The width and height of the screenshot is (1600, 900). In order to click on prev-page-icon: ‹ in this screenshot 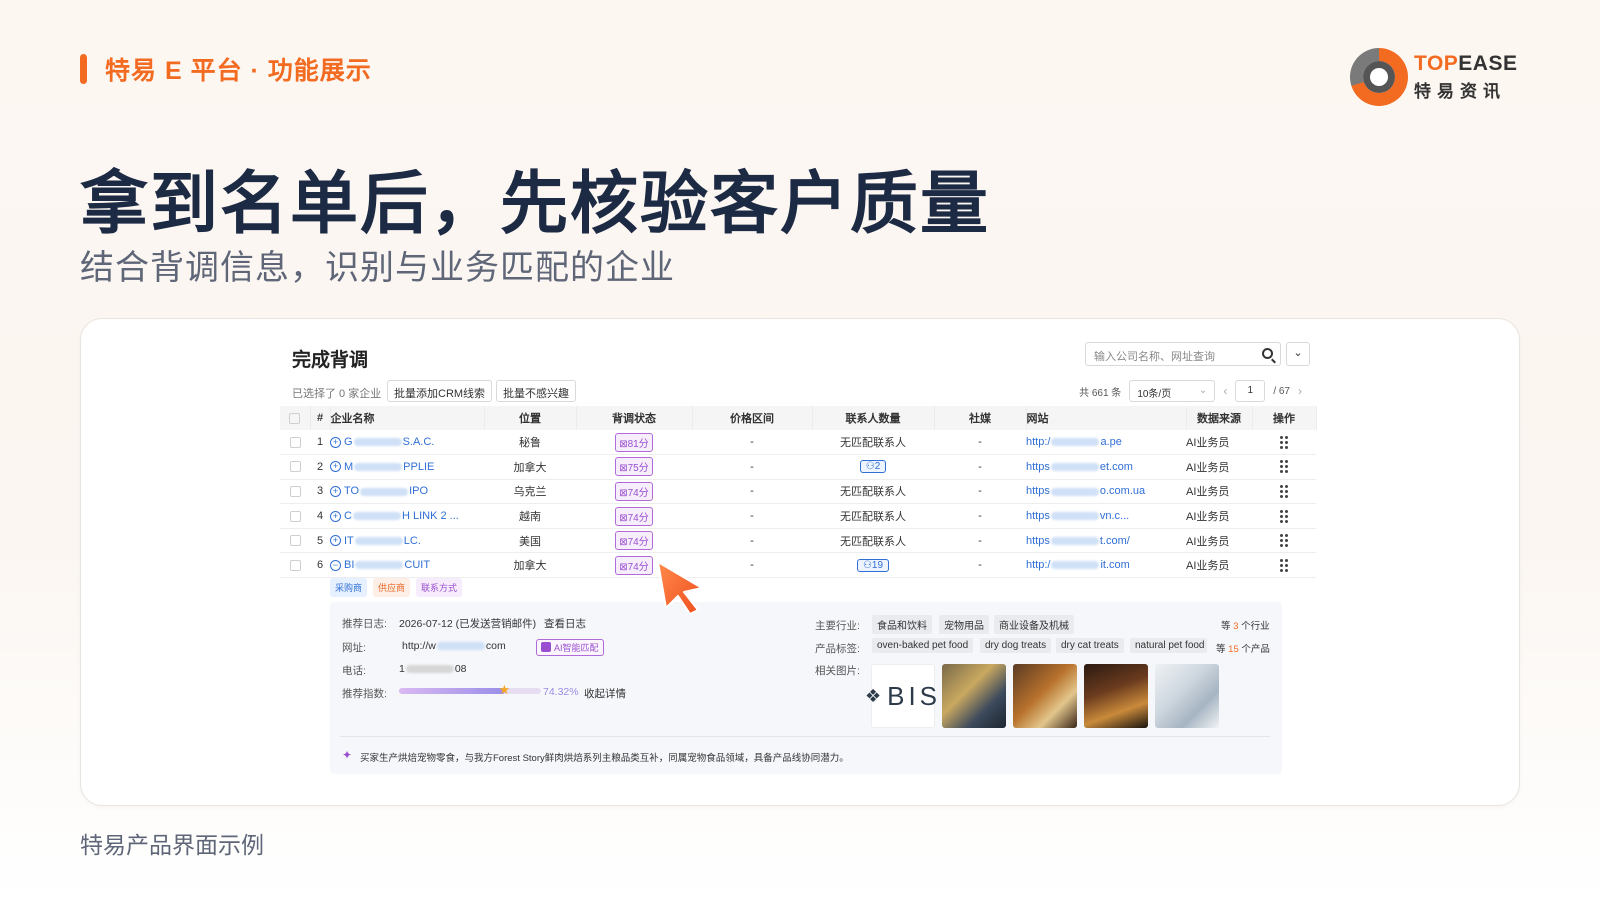, I will do `click(1225, 391)`.